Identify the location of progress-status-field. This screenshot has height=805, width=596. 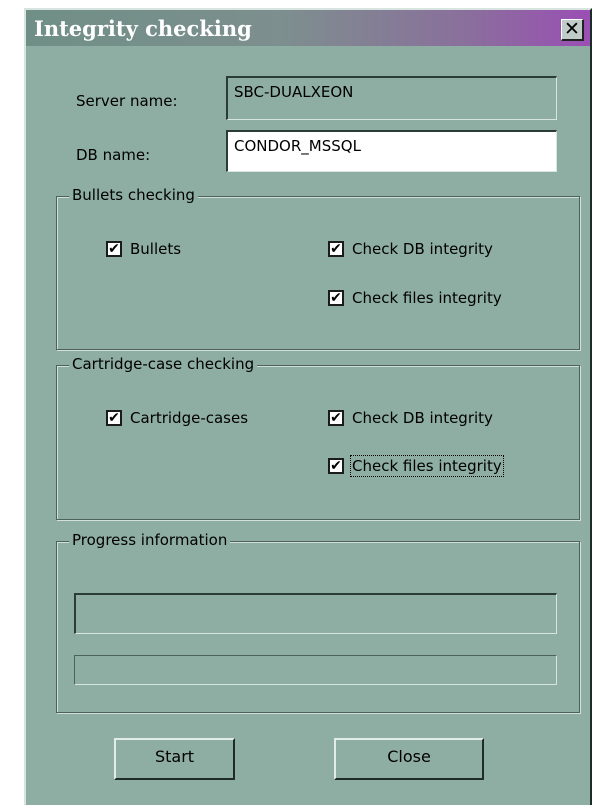
(315, 613).